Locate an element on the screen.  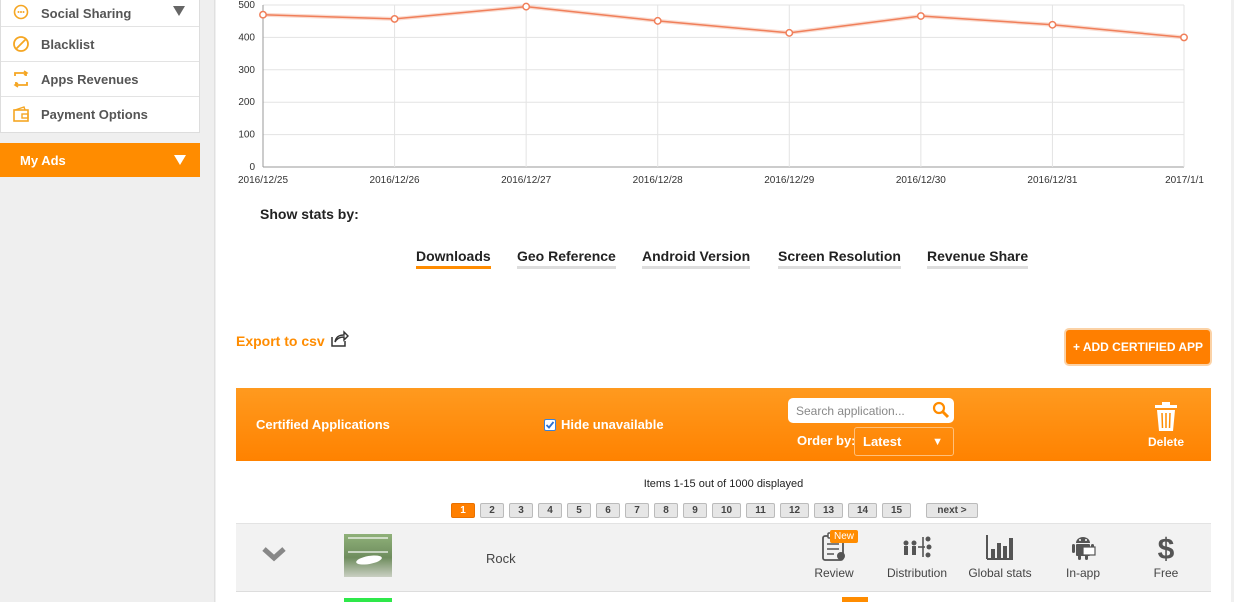
sidebar-item-label: Social Sharing is located at coordinates (86, 13).